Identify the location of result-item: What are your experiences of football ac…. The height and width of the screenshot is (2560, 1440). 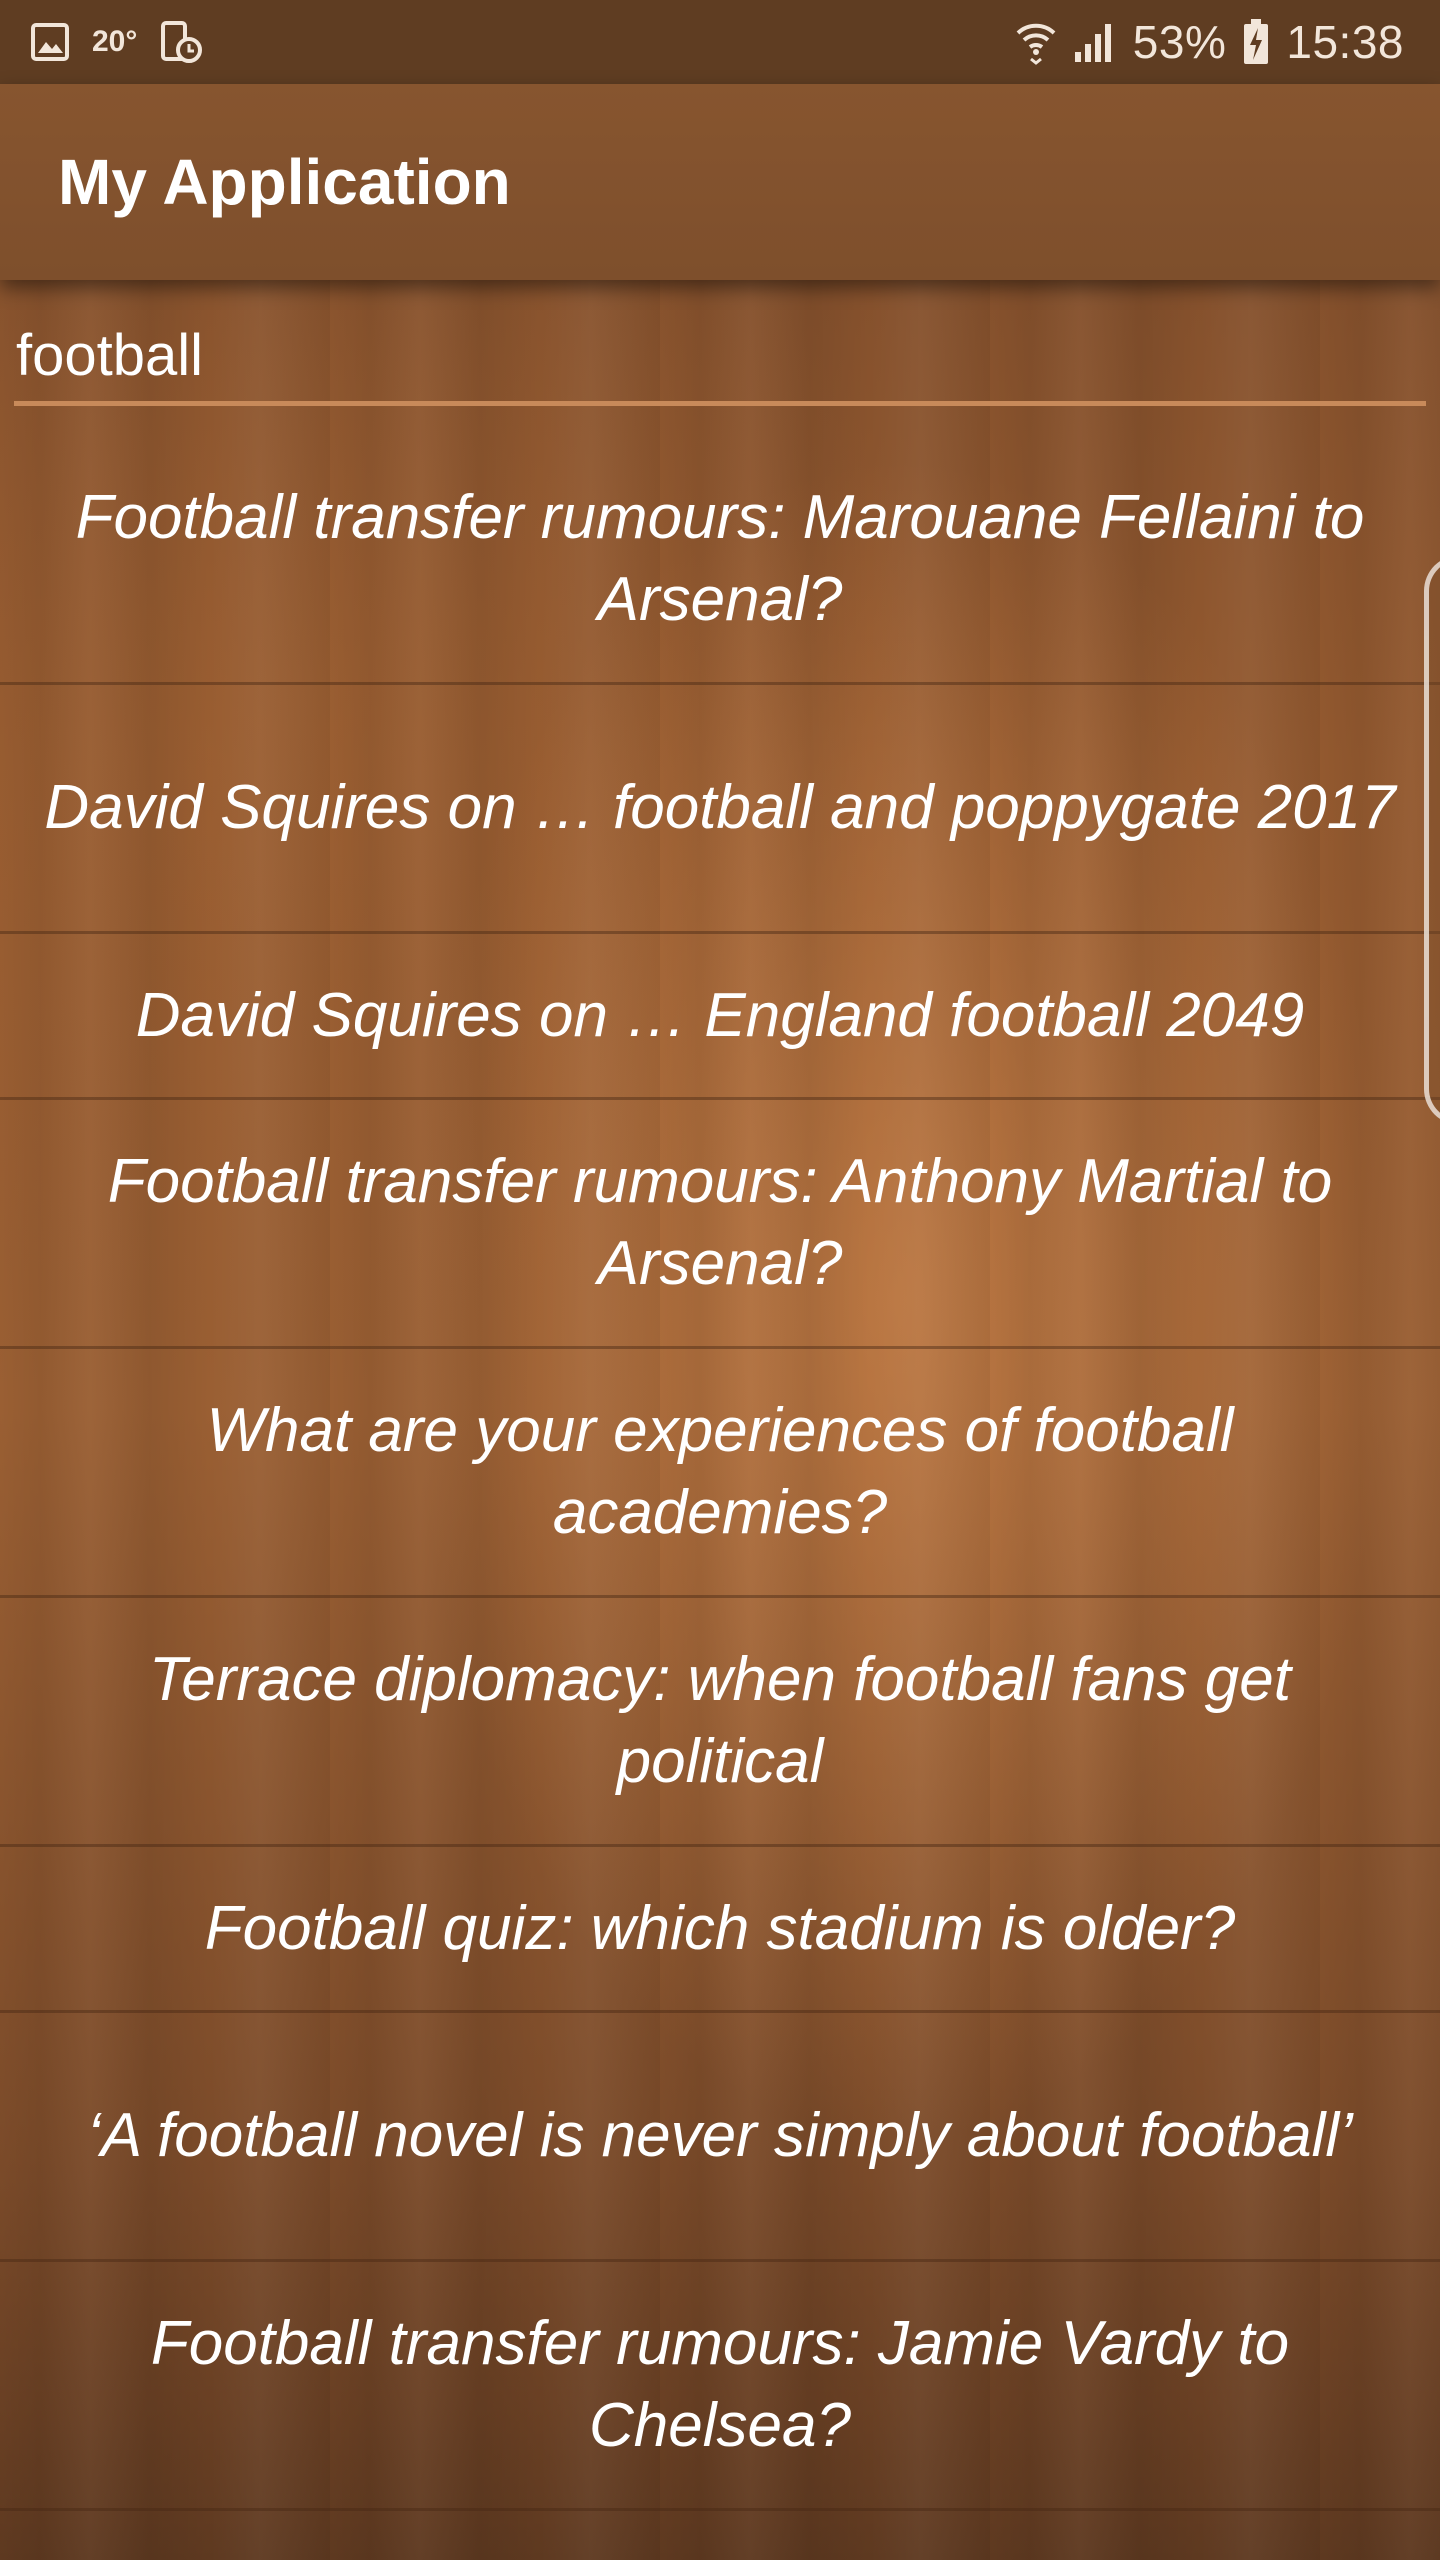
(720, 1473).